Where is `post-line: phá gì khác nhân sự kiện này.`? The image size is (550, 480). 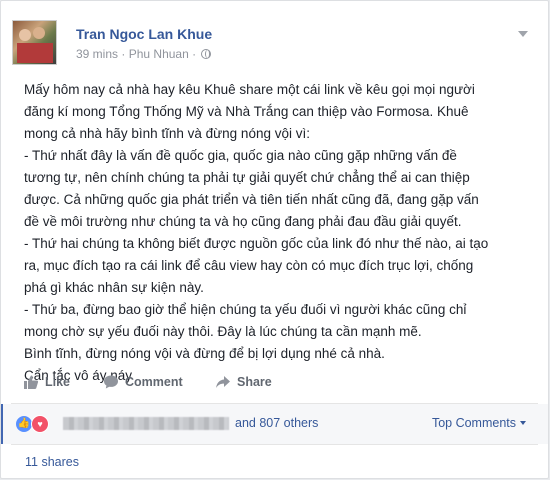
post-line: phá gì khác nhân sự kiện này. is located at coordinates (114, 287).